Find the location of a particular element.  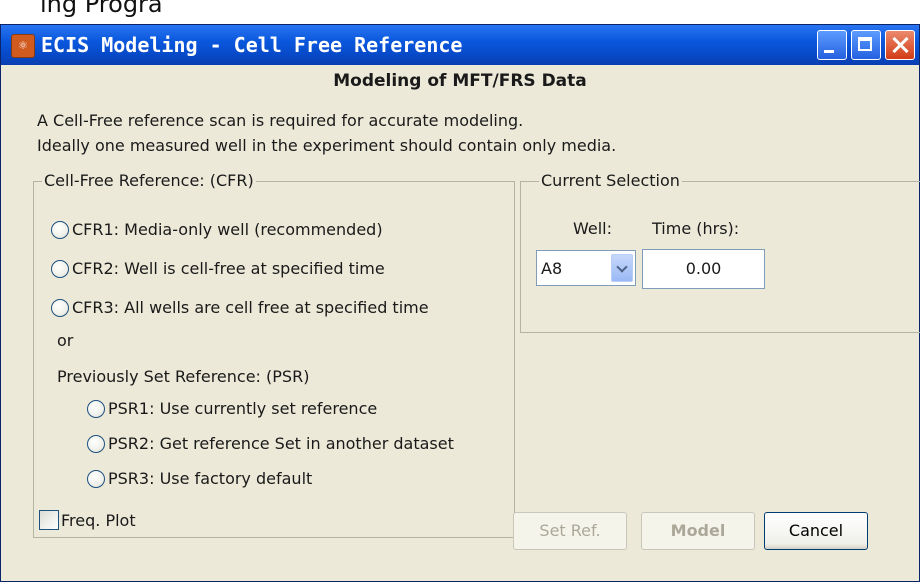

dialog-heading: Modeling of MFT/FRS Data is located at coordinates (460, 81).